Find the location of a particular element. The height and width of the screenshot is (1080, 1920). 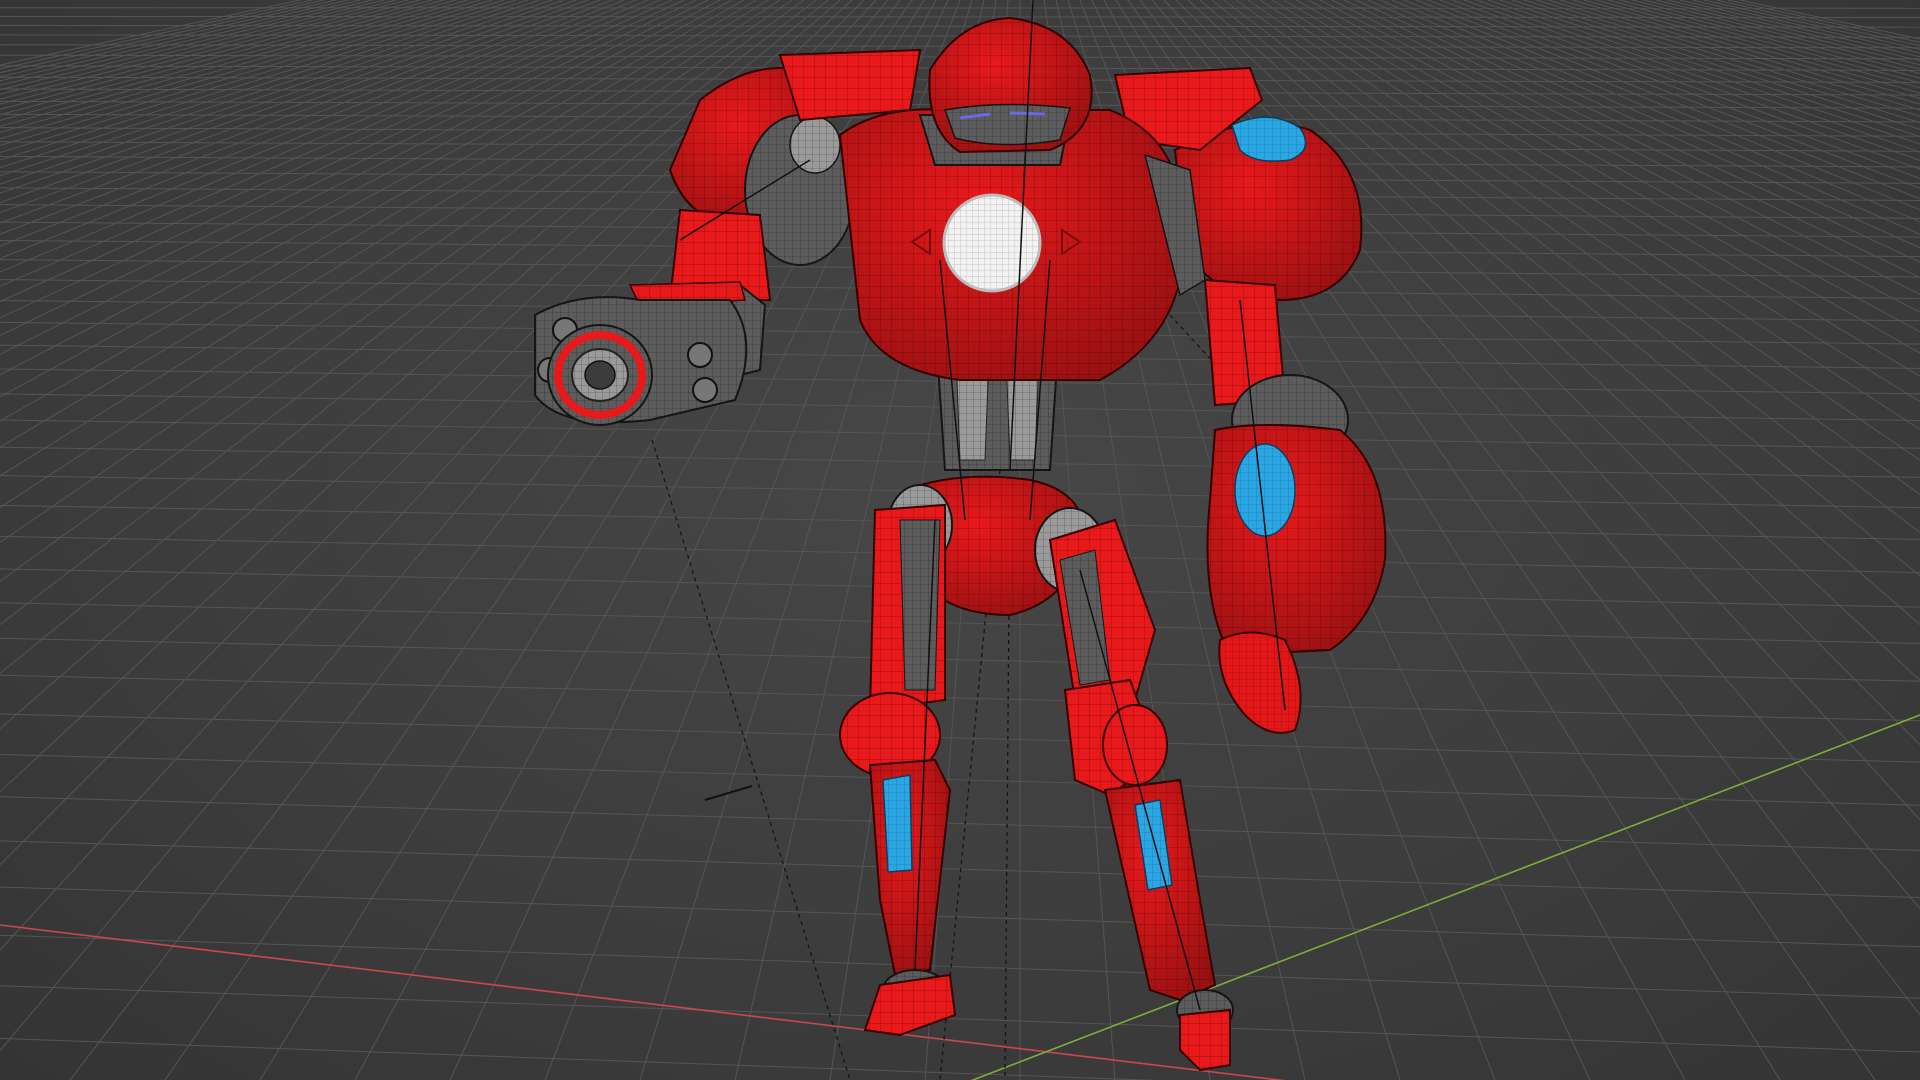

robot-left-arm is located at coordinates (1280, 425).